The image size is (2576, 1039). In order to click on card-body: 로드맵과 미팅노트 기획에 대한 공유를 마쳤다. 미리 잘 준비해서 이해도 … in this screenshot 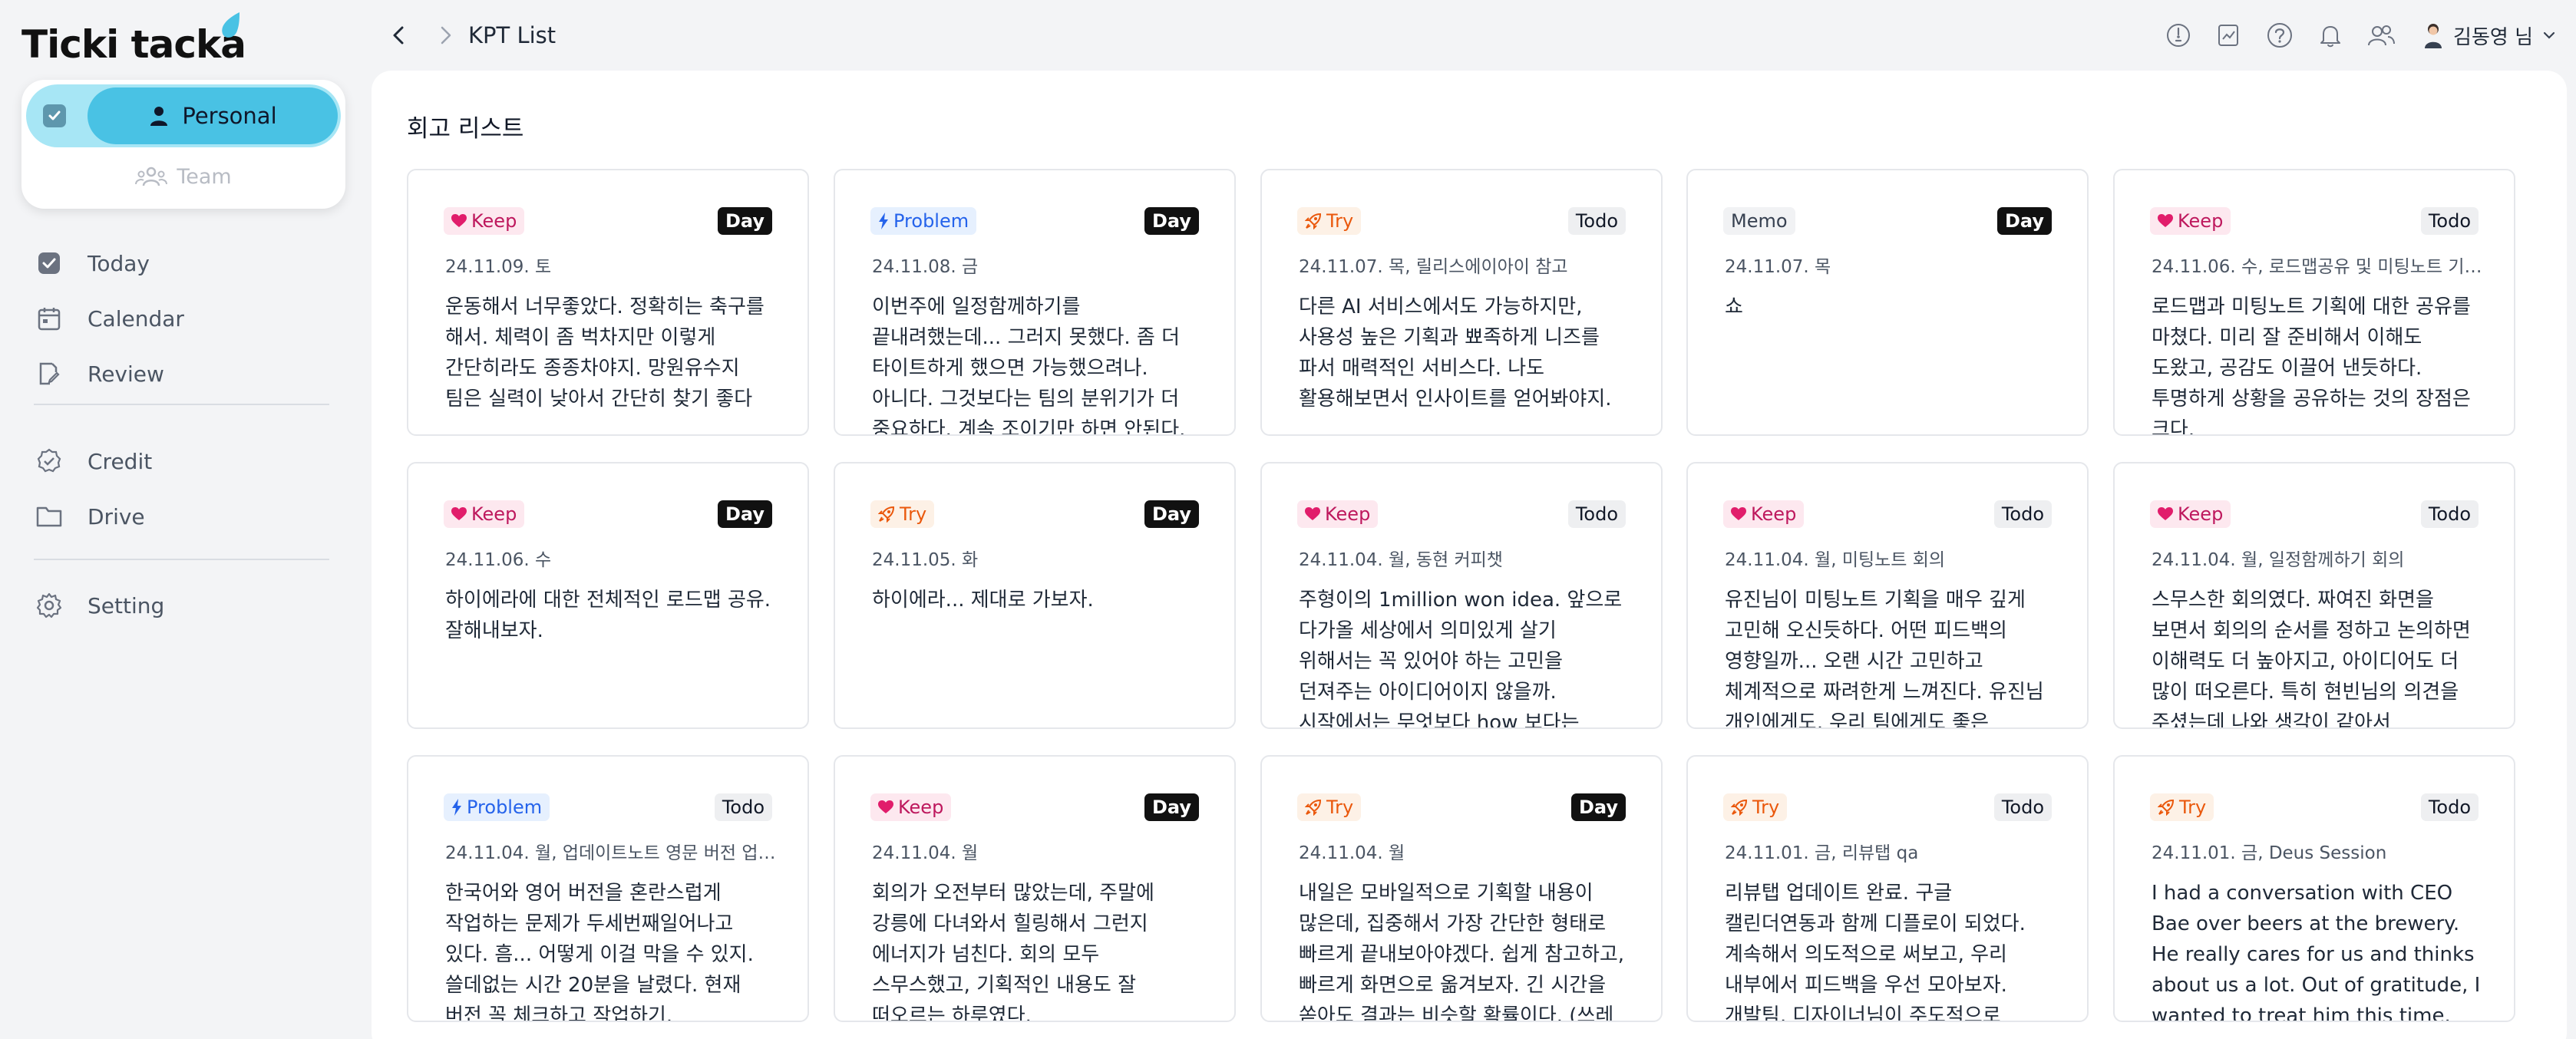, I will do `click(2311, 366)`.